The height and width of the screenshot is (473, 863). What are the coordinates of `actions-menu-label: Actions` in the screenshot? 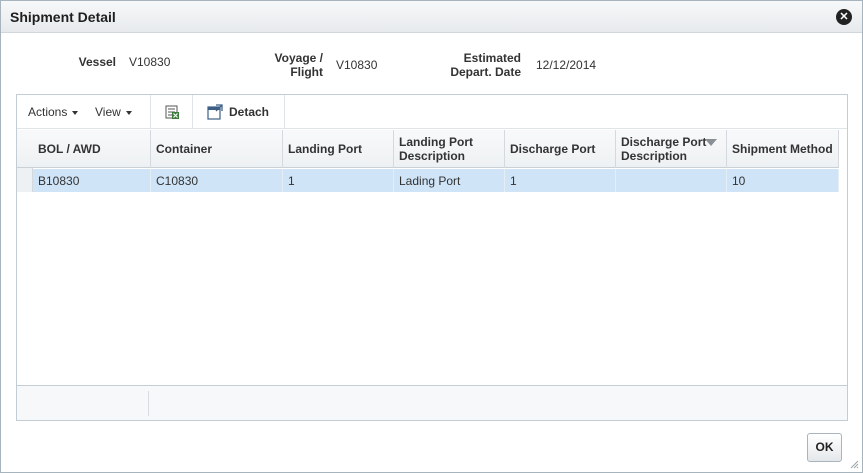 It's located at (48, 112).